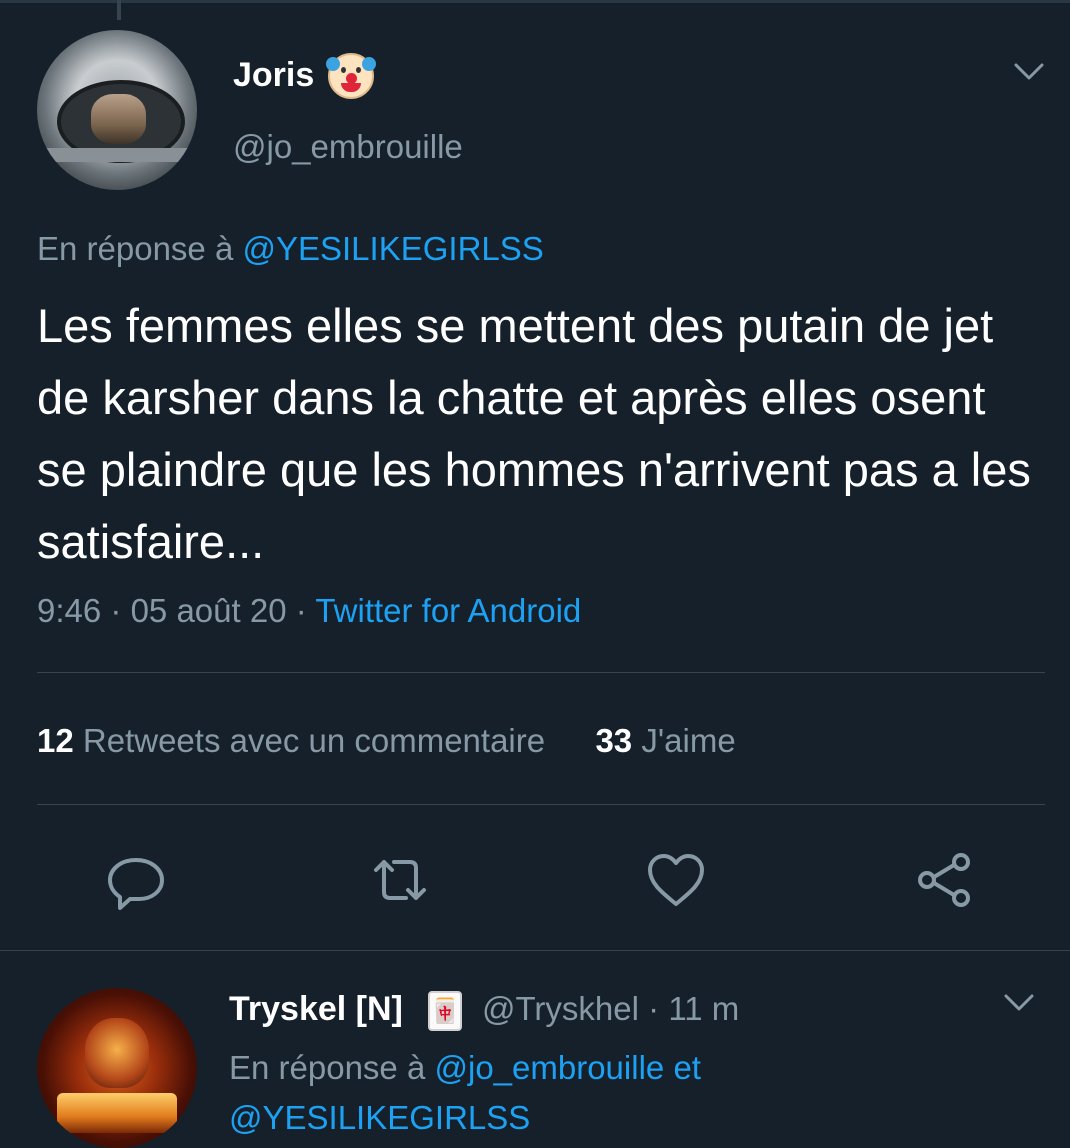 The width and height of the screenshot is (1070, 1148). What do you see at coordinates (400, 880) in the screenshot?
I see `retweet-icon` at bounding box center [400, 880].